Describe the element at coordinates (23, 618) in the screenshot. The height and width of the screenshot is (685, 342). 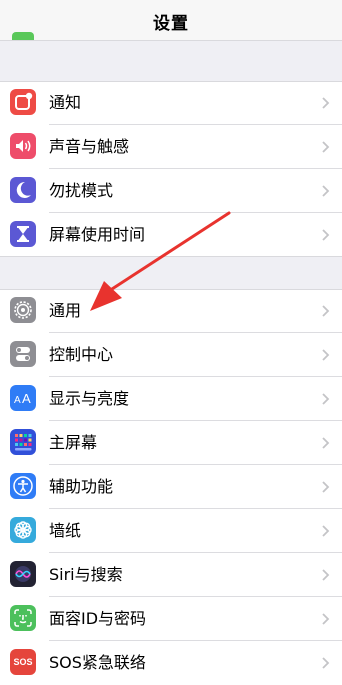
I see `face-id-icon` at that location.